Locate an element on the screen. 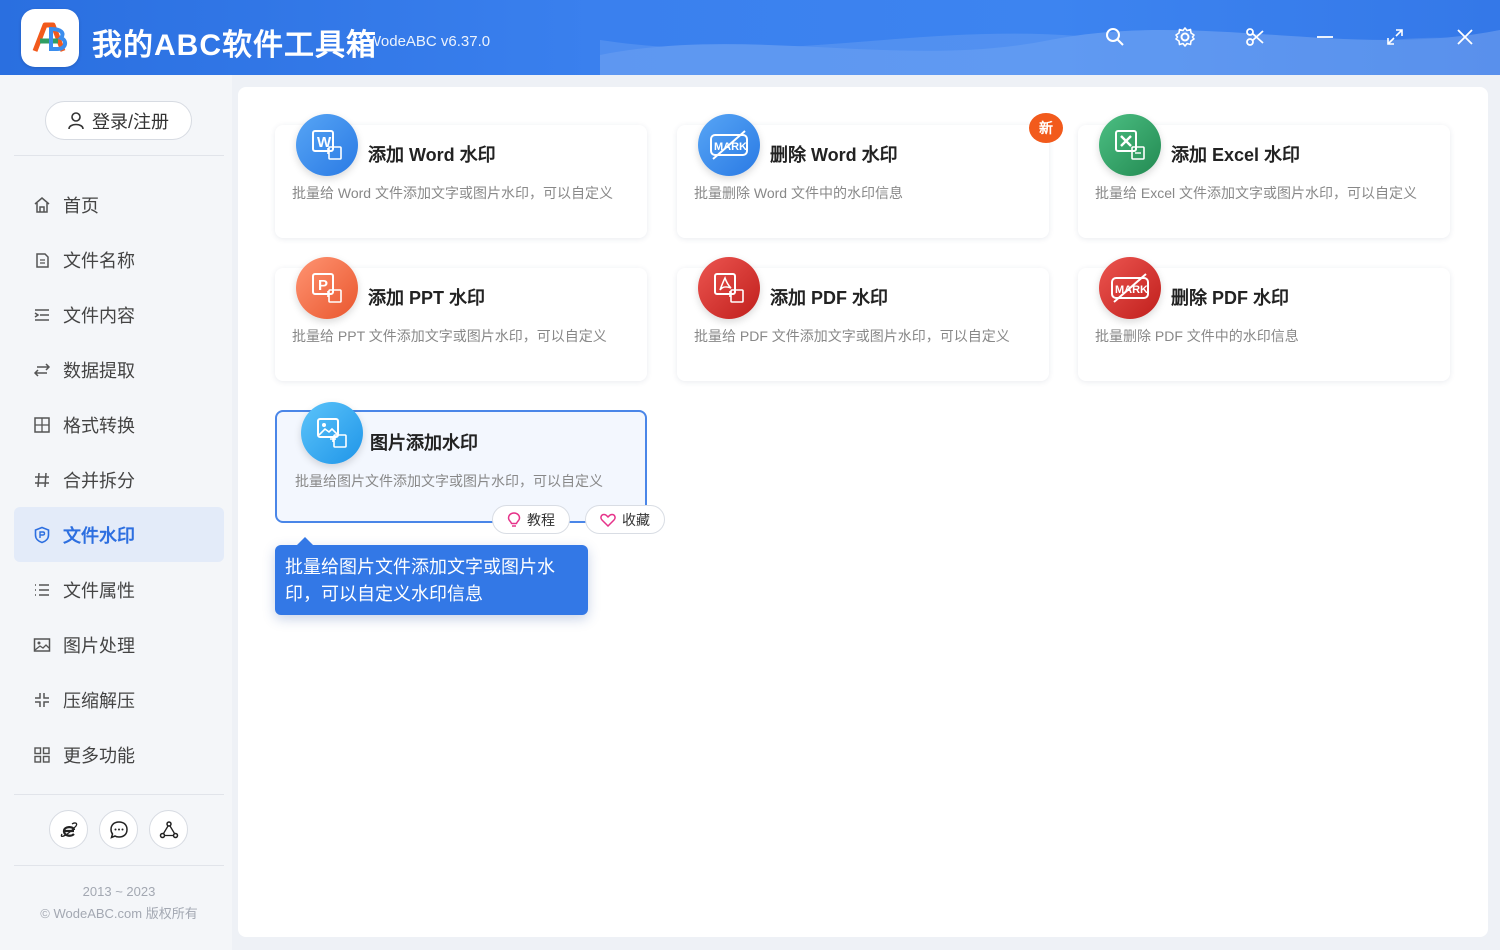 This screenshot has width=1500, height=950. tooltip-line: 印，可以自定义水印信息 is located at coordinates (384, 594).